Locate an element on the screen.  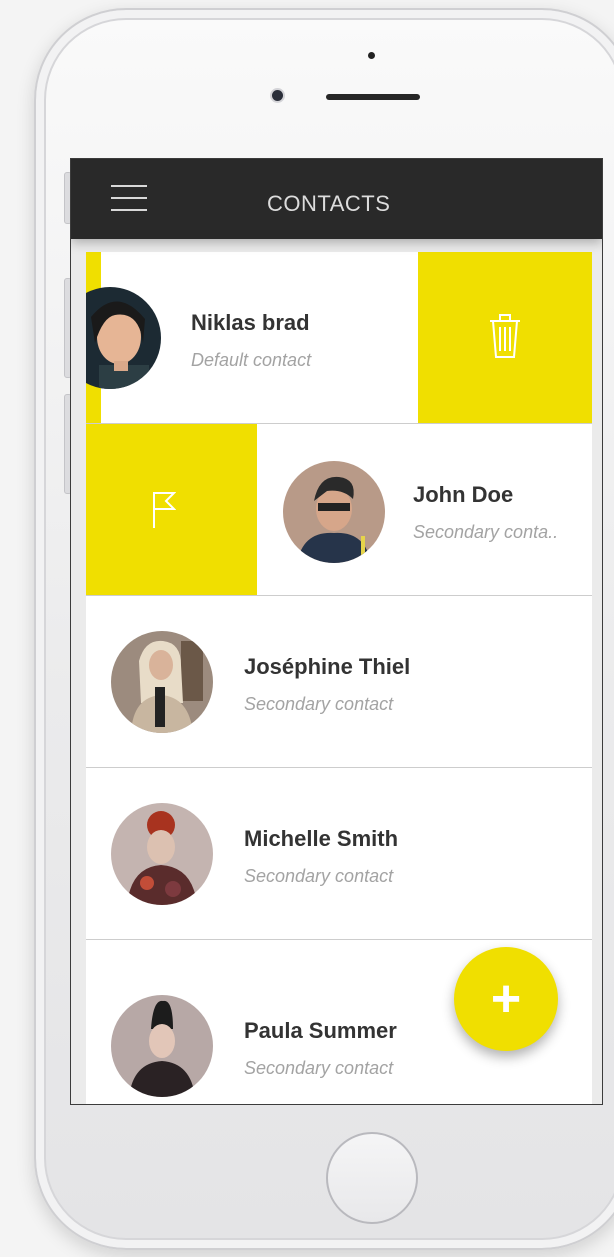
flag-action-button is located at coordinates (171, 509).